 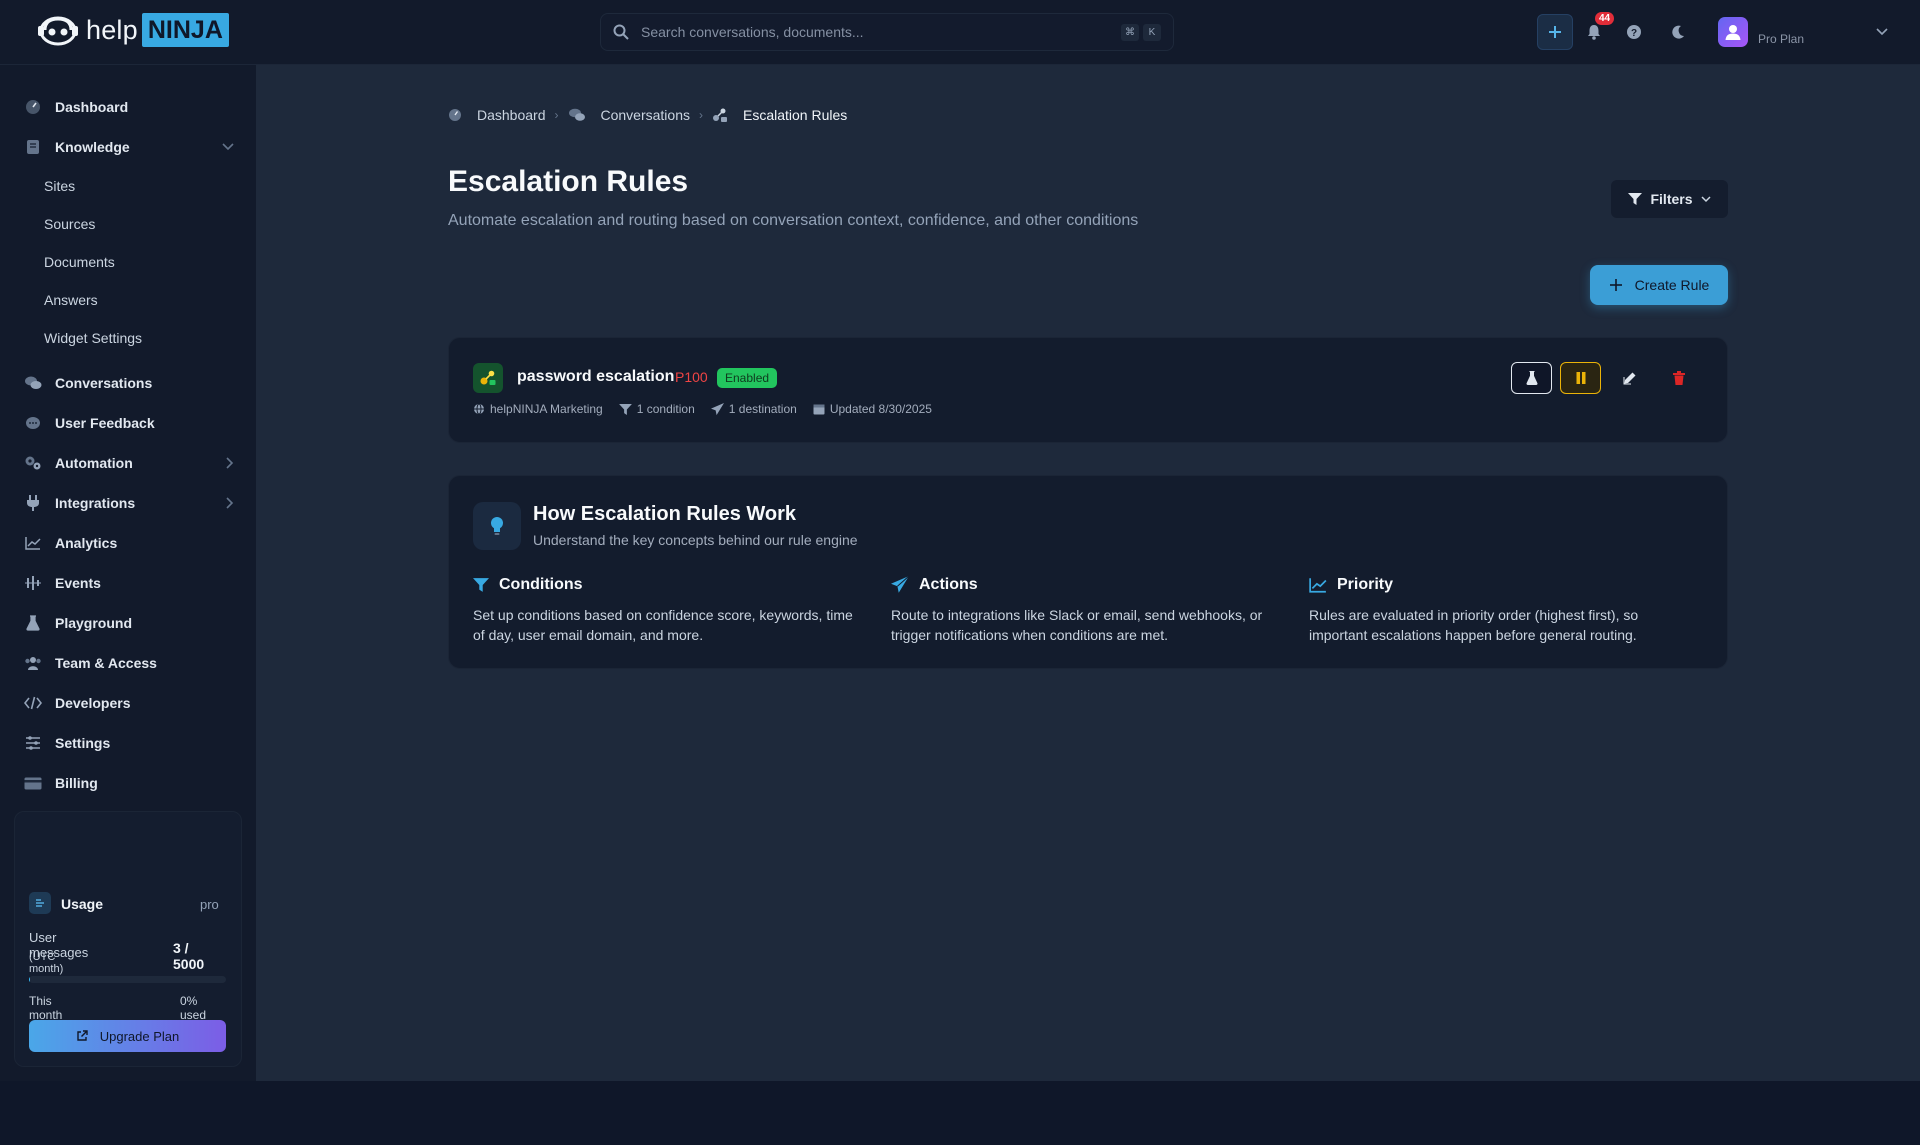 What do you see at coordinates (541, 584) in the screenshot?
I see `info-column-title: Conditions` at bounding box center [541, 584].